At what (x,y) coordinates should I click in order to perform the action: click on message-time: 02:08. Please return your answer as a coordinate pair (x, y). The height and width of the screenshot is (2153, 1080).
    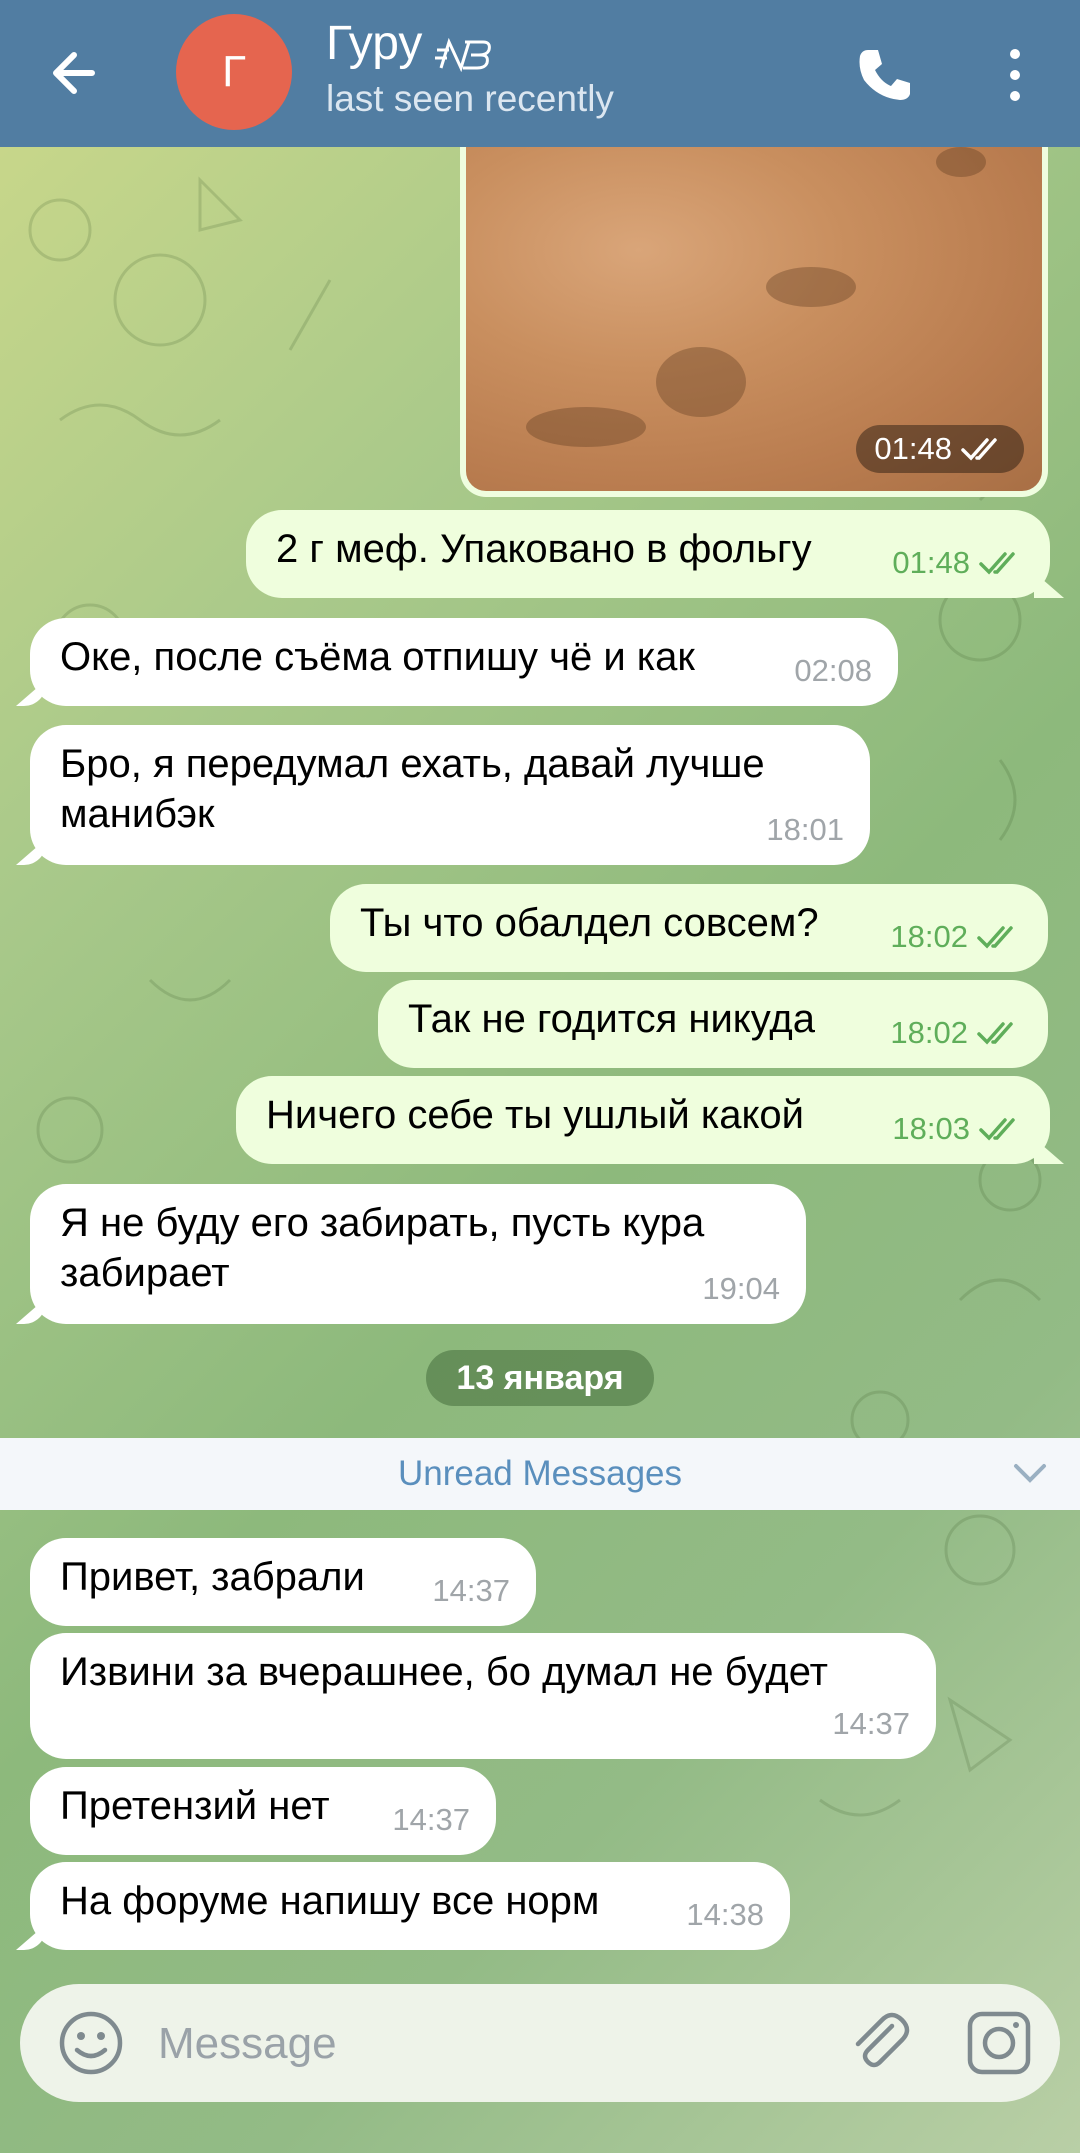
    Looking at the image, I should click on (833, 670).